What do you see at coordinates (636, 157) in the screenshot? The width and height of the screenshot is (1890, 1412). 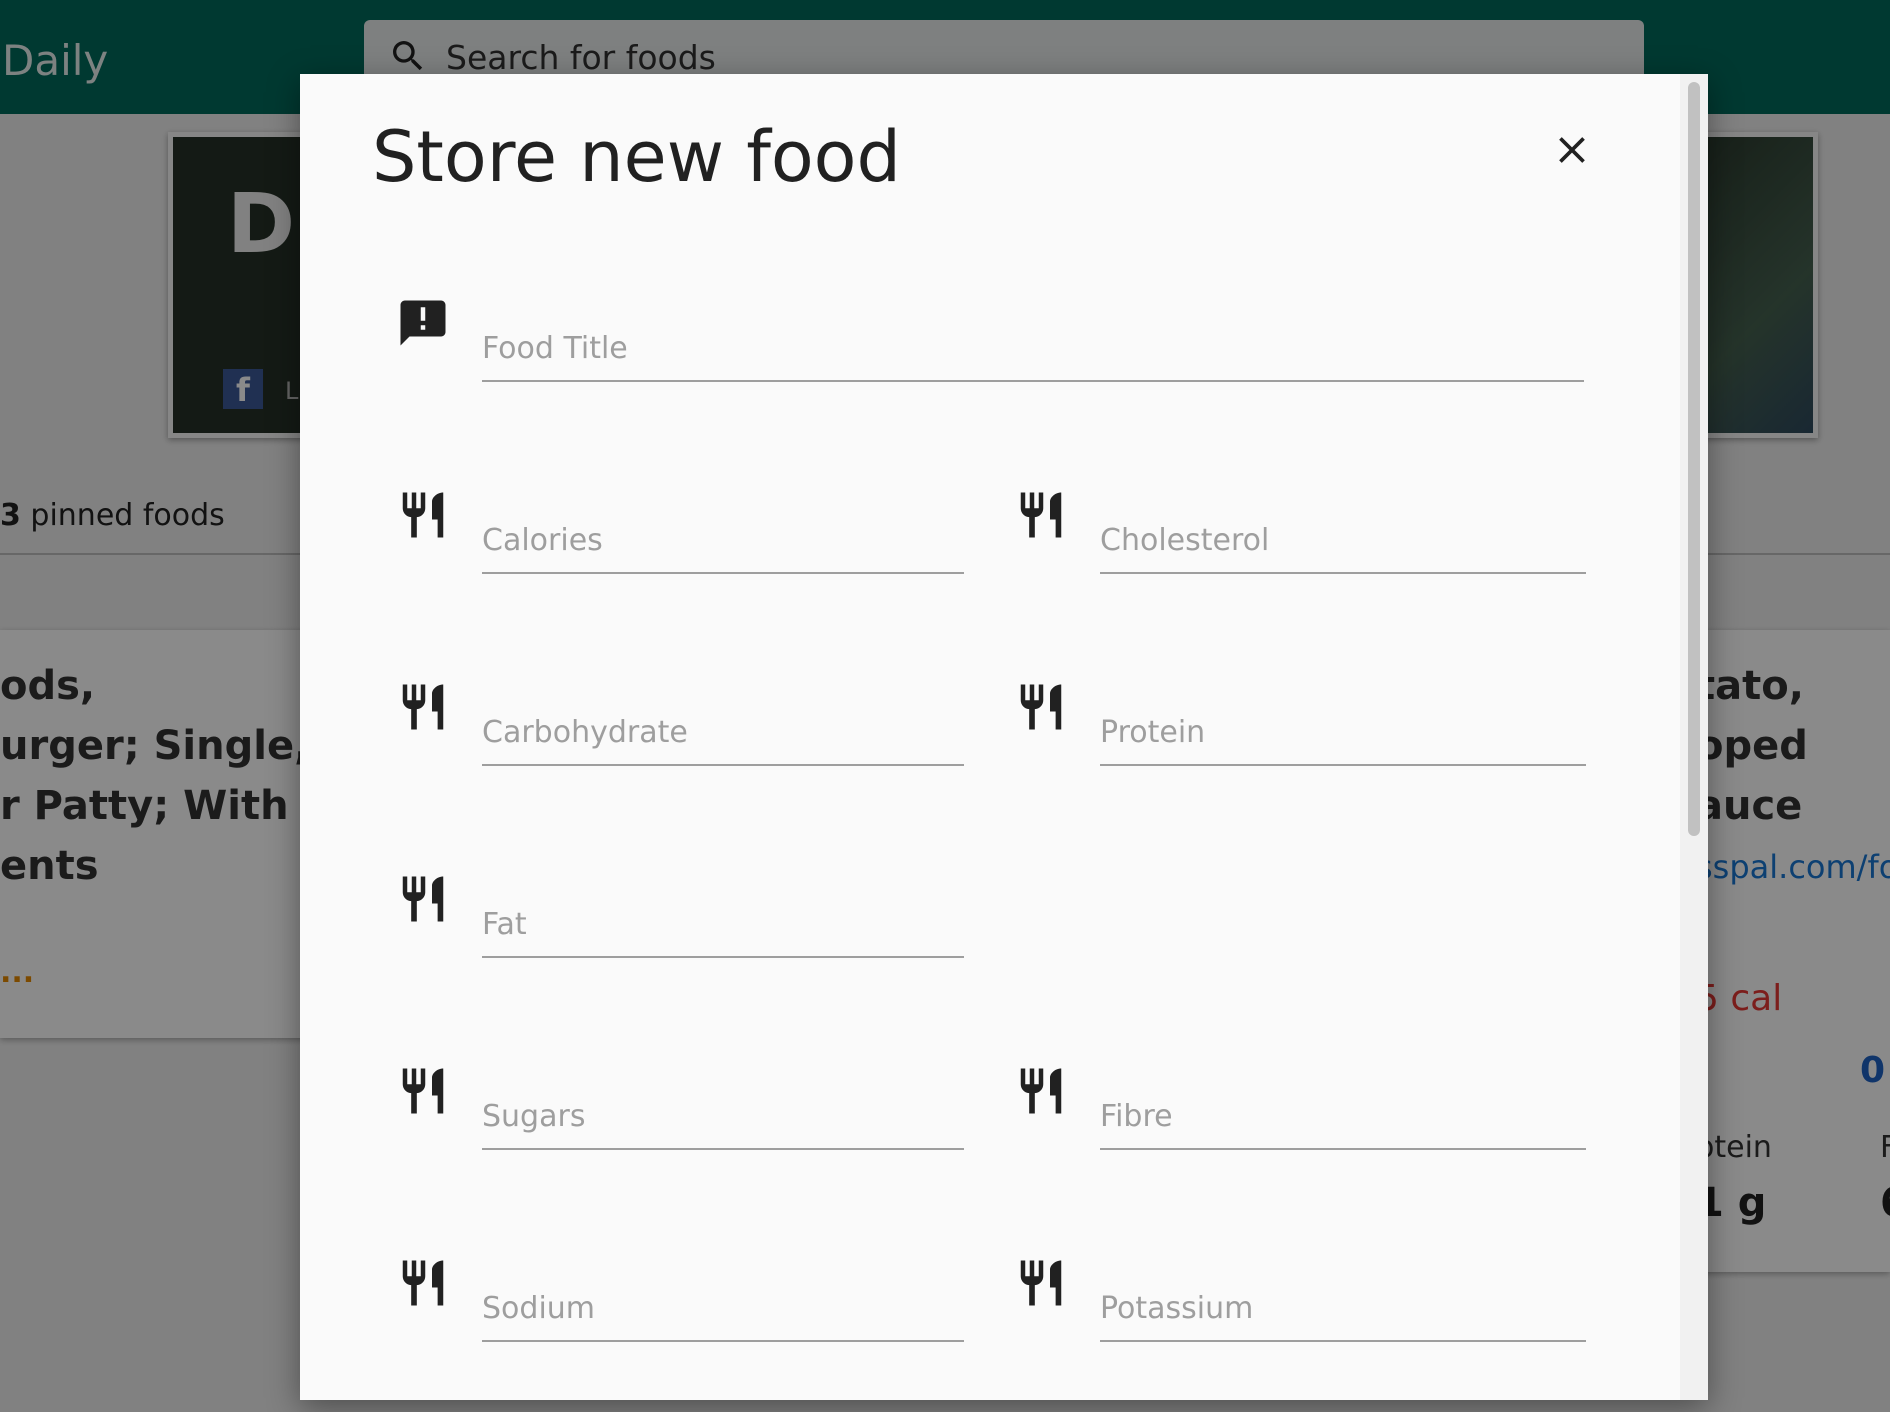 I see `dialog-title: Store new food` at bounding box center [636, 157].